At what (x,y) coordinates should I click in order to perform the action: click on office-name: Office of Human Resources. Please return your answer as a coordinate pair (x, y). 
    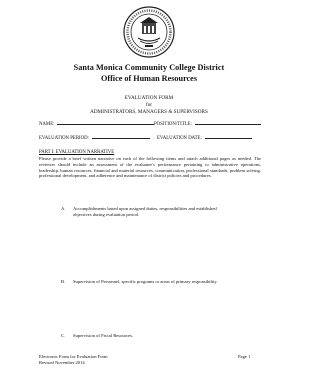
    Looking at the image, I should click on (149, 78).